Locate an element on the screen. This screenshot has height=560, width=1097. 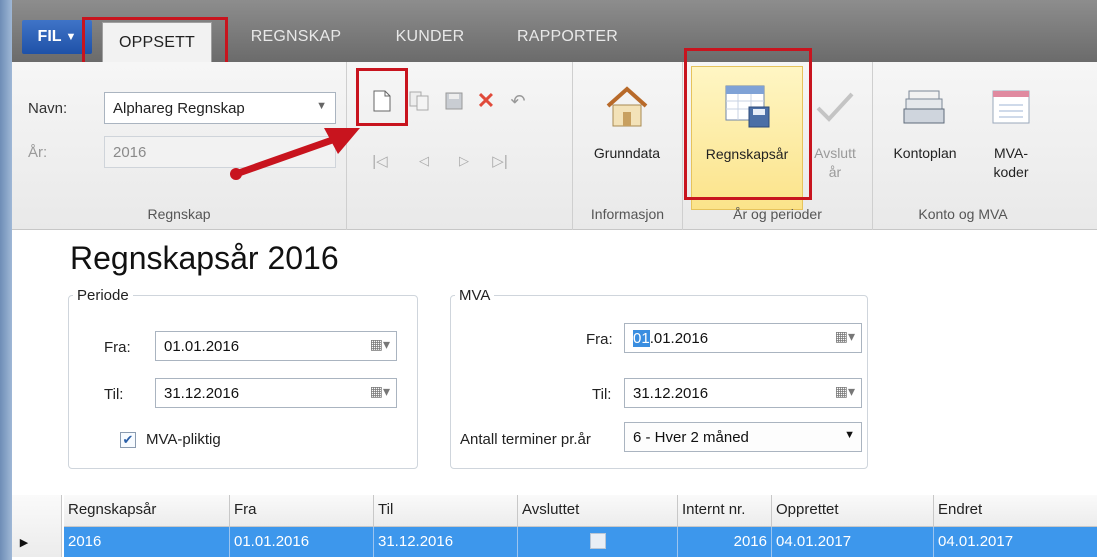
mva-til-label: Til: is located at coordinates (602, 394).